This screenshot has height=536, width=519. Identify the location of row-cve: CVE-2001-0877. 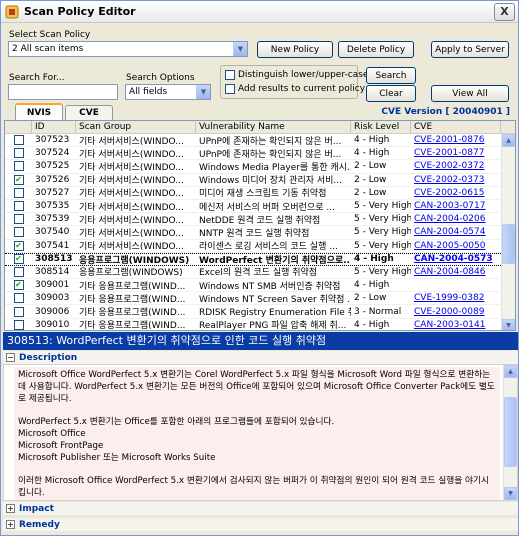
(456, 153).